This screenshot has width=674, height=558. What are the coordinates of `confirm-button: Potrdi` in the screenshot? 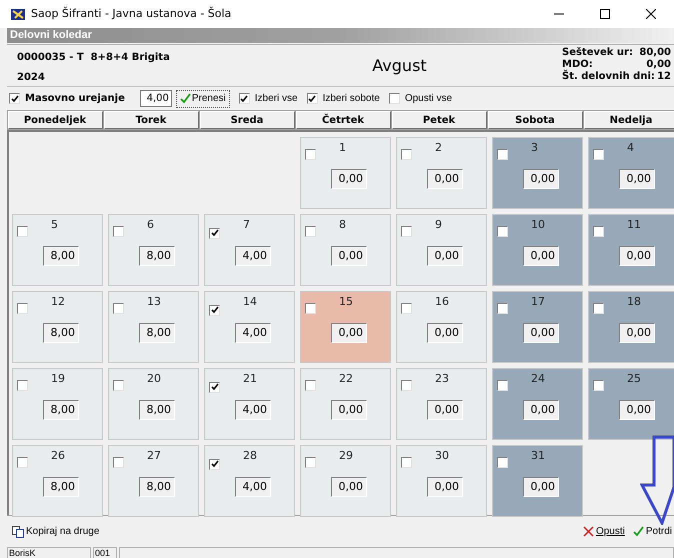 It's located at (652, 531).